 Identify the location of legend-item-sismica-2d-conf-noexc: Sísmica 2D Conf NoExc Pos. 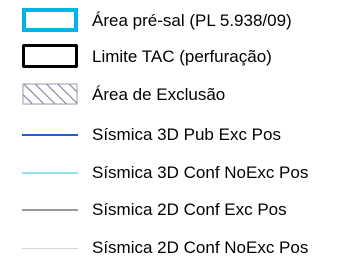
(180, 248).